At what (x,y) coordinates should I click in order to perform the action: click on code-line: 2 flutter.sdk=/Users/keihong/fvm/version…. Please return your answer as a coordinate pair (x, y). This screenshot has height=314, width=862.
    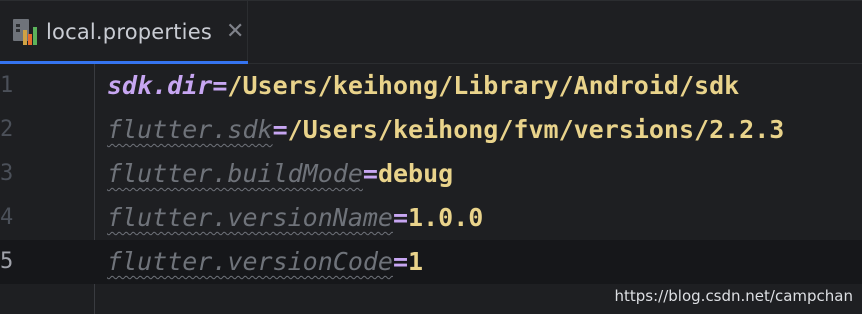
    Looking at the image, I should click on (431, 130).